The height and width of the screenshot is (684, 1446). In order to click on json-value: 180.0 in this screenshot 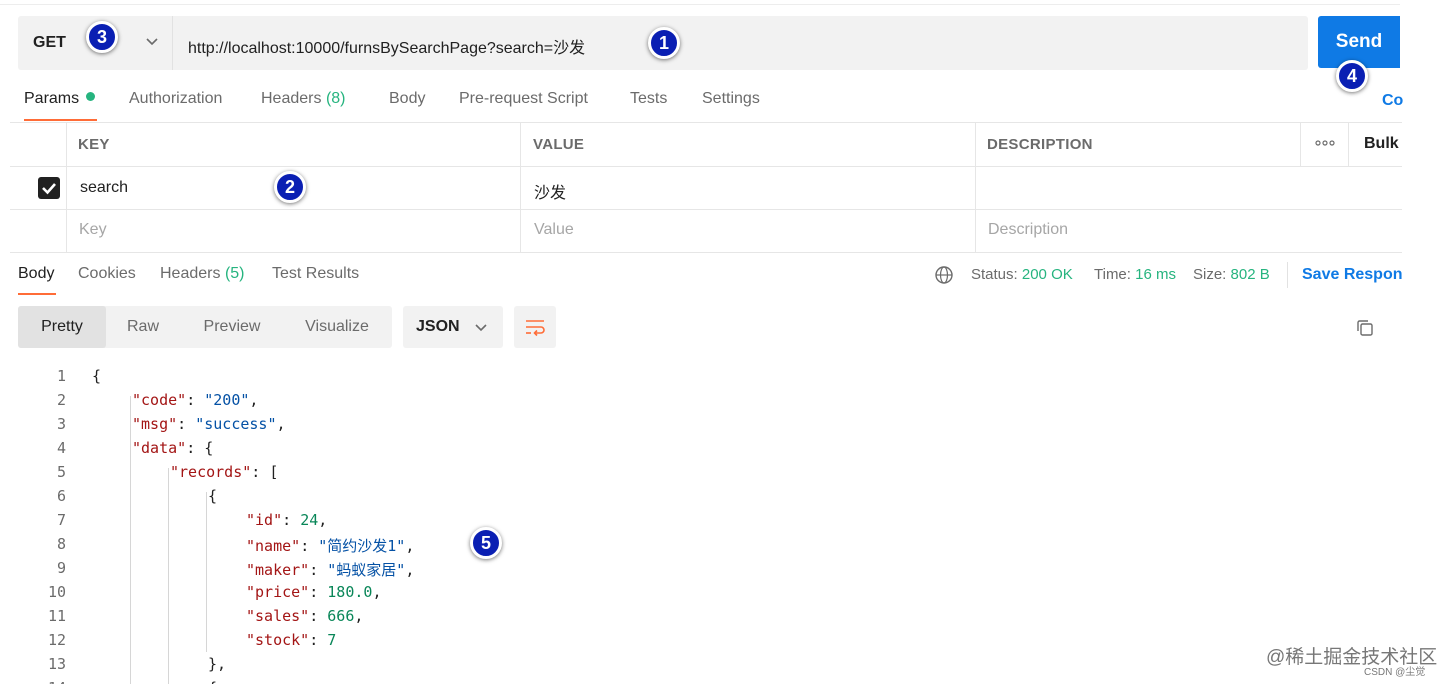, I will do `click(350, 592)`.